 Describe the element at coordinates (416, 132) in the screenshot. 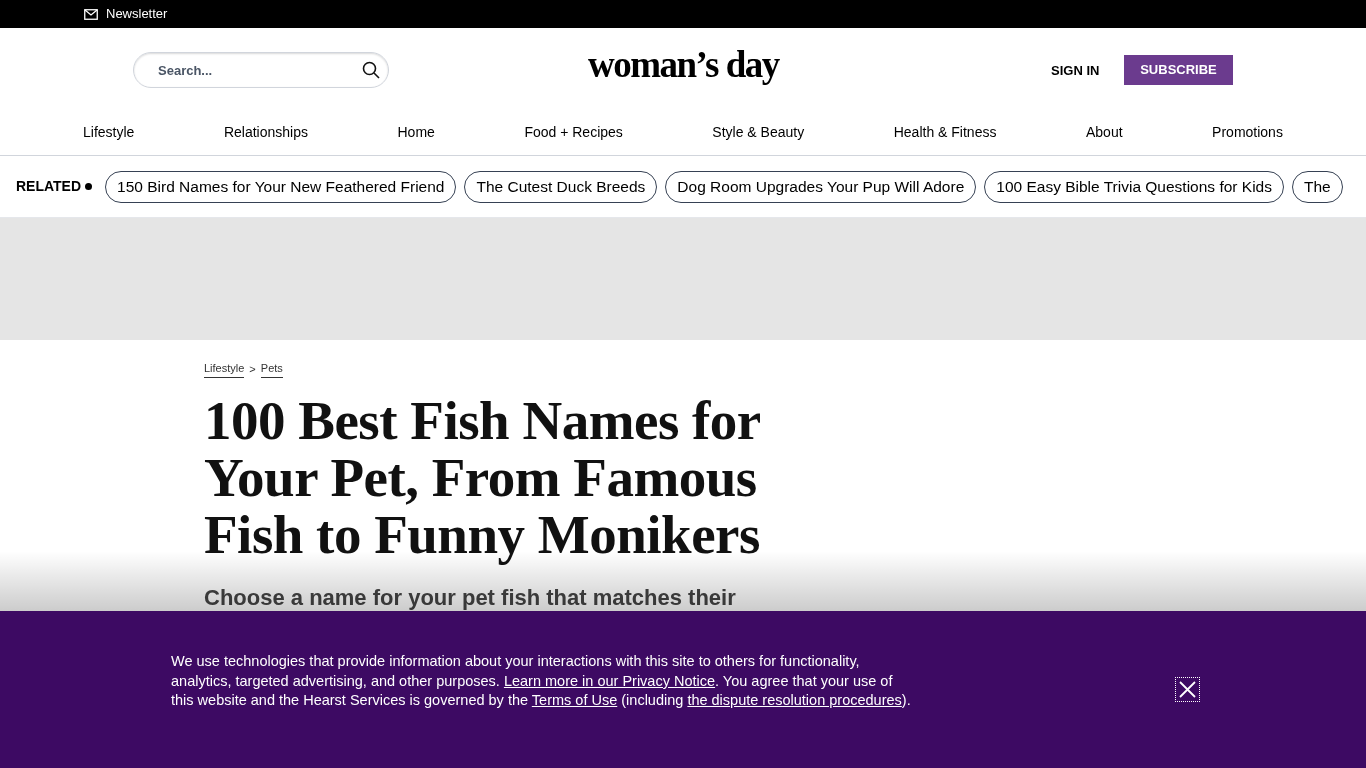

I see `nav-link: Home` at that location.